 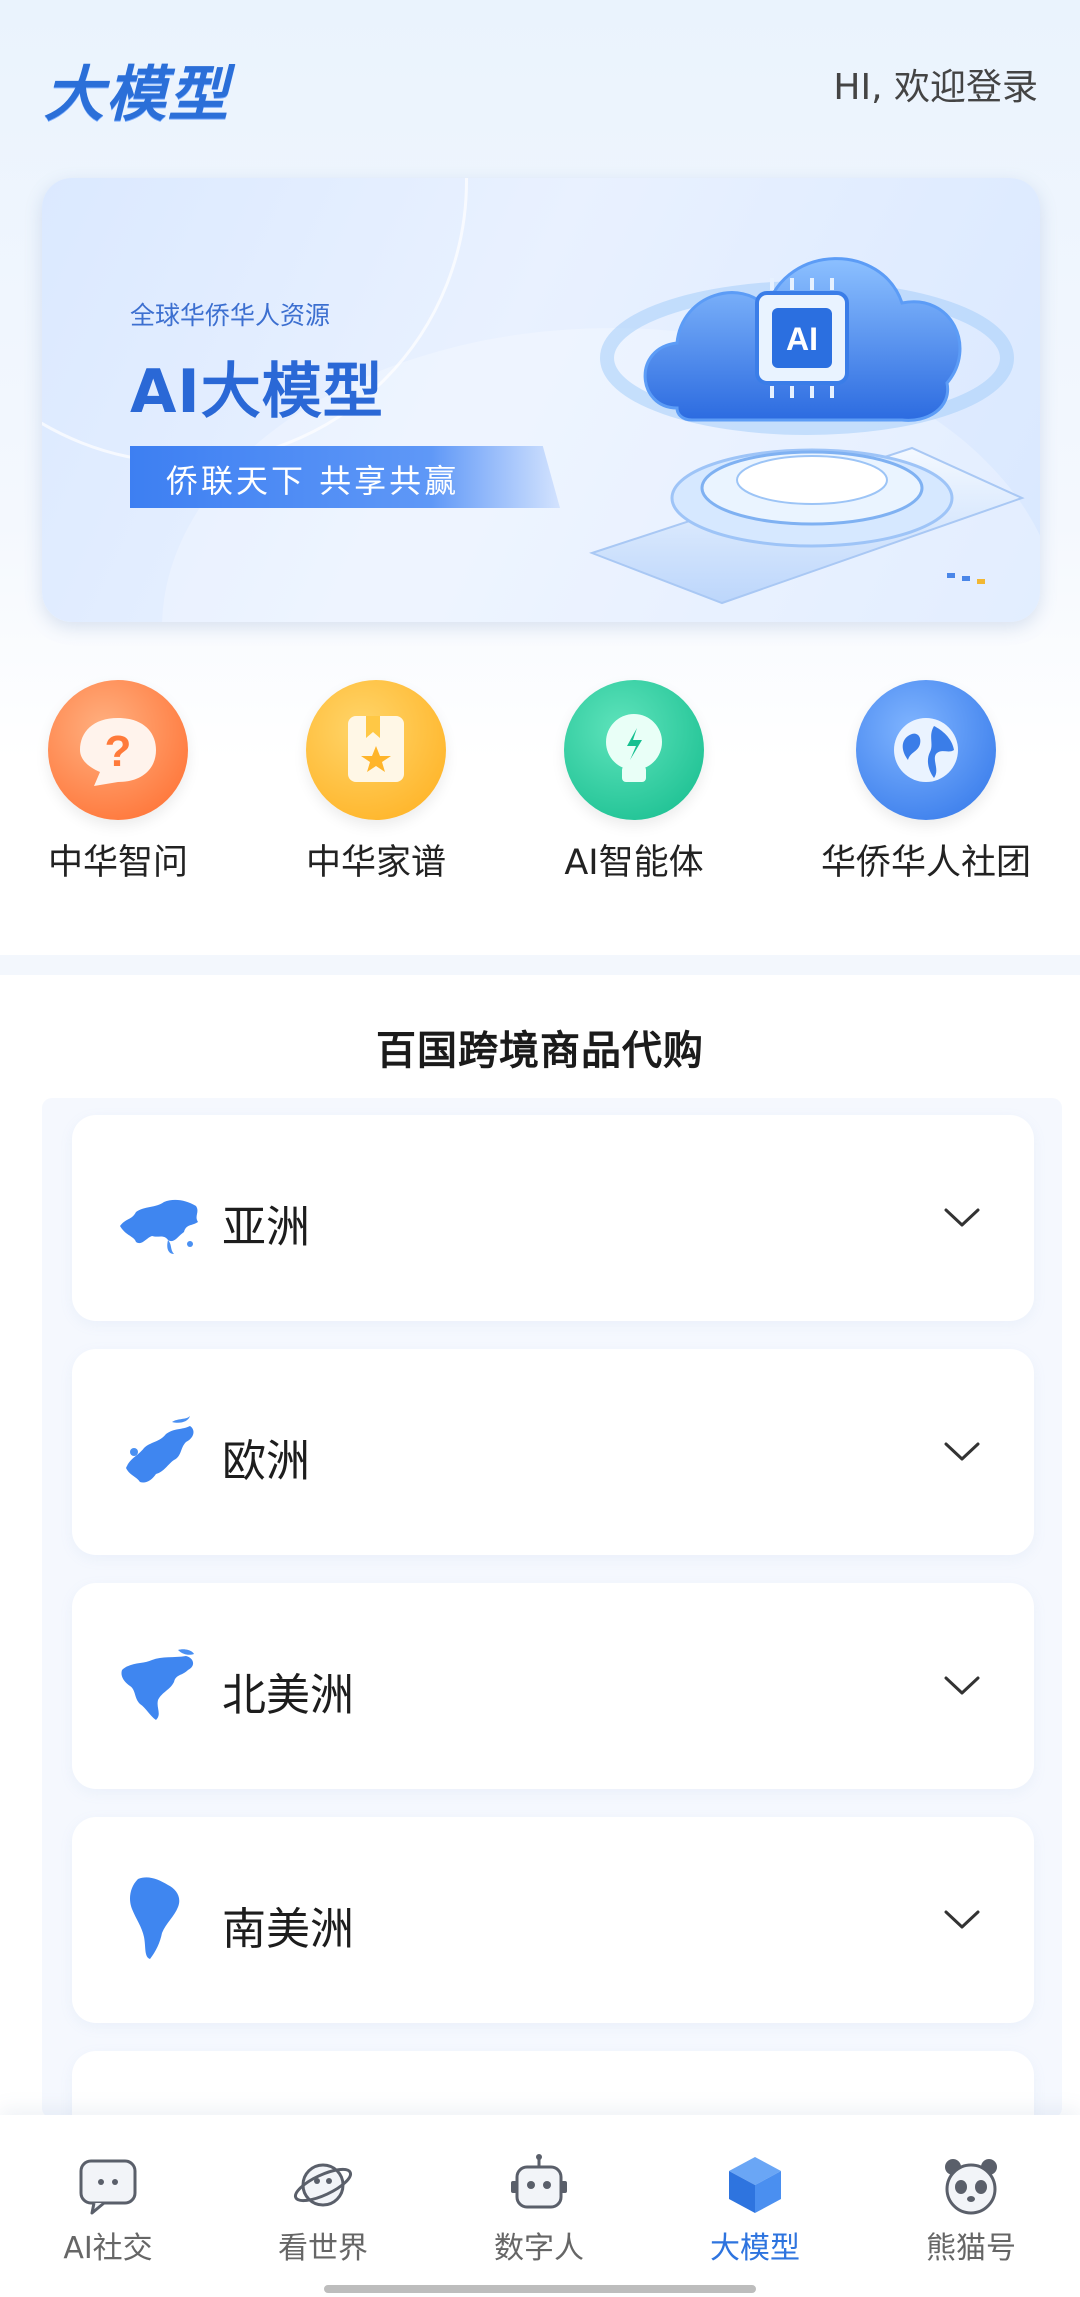 What do you see at coordinates (257, 392) in the screenshot?
I see `banner-title: AI大模型` at bounding box center [257, 392].